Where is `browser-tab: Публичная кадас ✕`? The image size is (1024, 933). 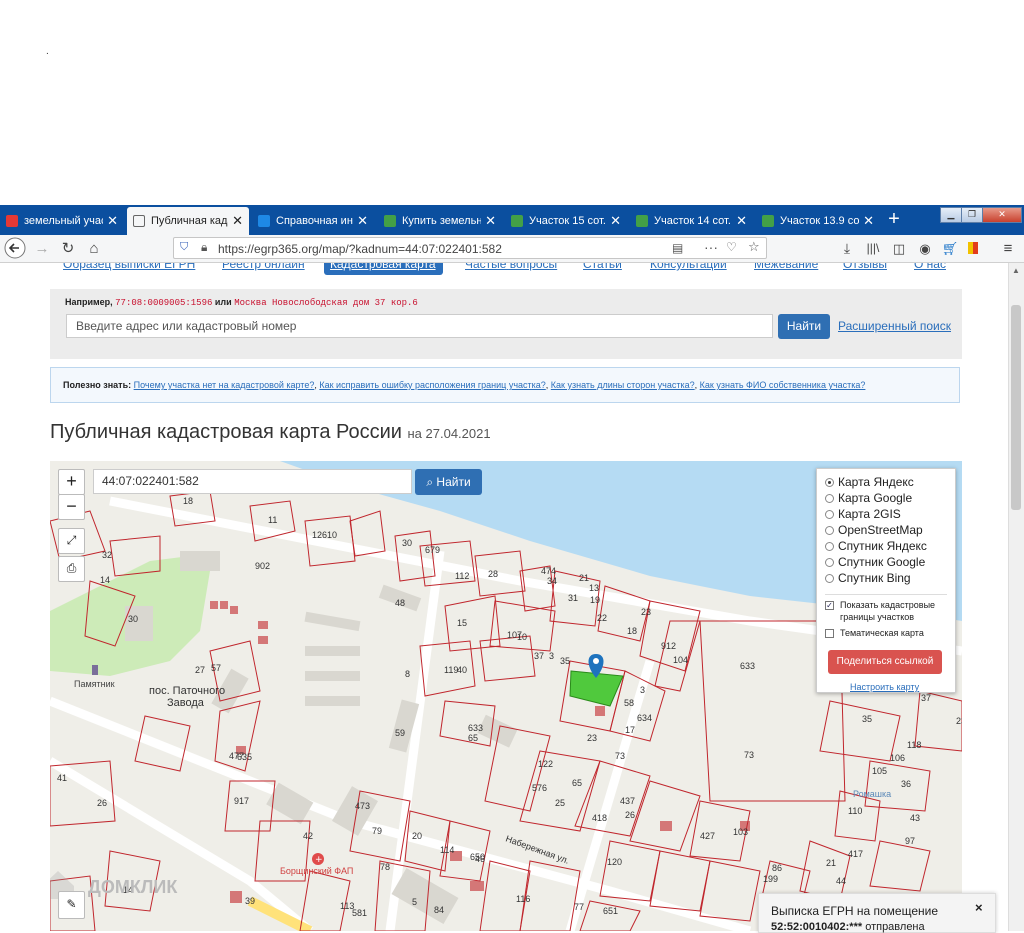 browser-tab: Публичная кадас ✕ is located at coordinates (188, 221).